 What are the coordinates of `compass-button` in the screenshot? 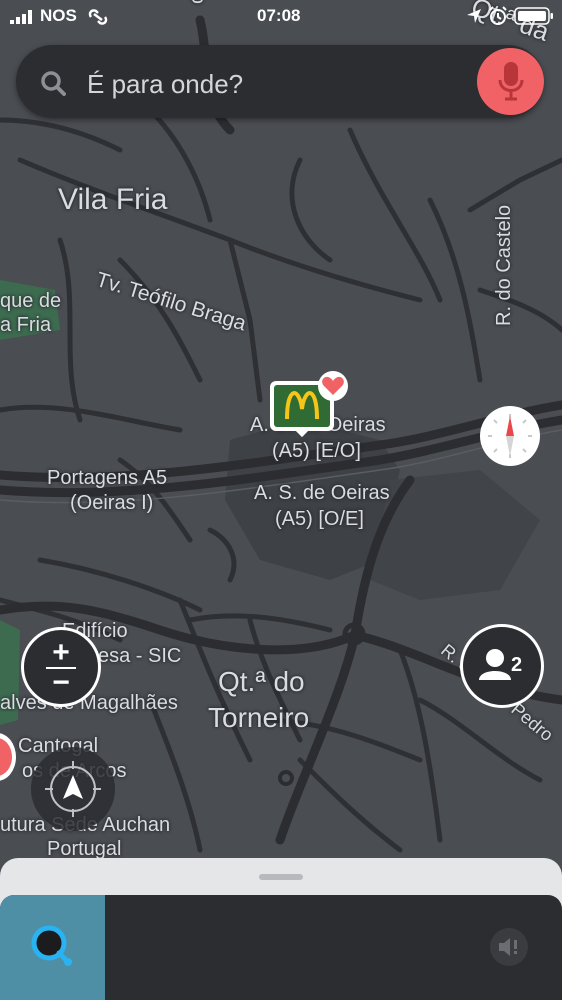 It's located at (510, 436).